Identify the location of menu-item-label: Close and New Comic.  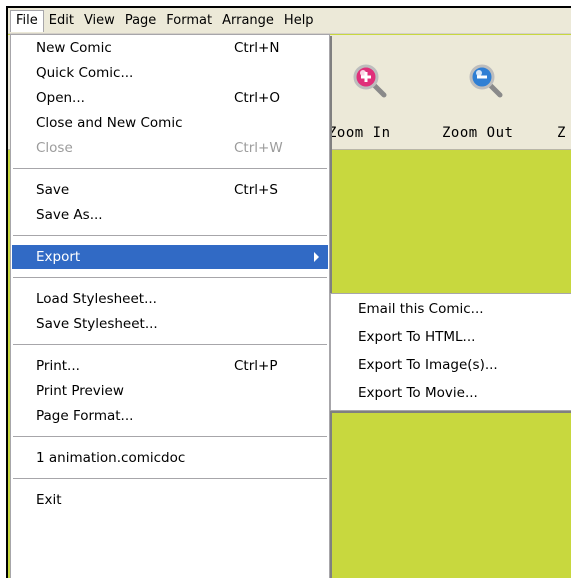
(109, 123).